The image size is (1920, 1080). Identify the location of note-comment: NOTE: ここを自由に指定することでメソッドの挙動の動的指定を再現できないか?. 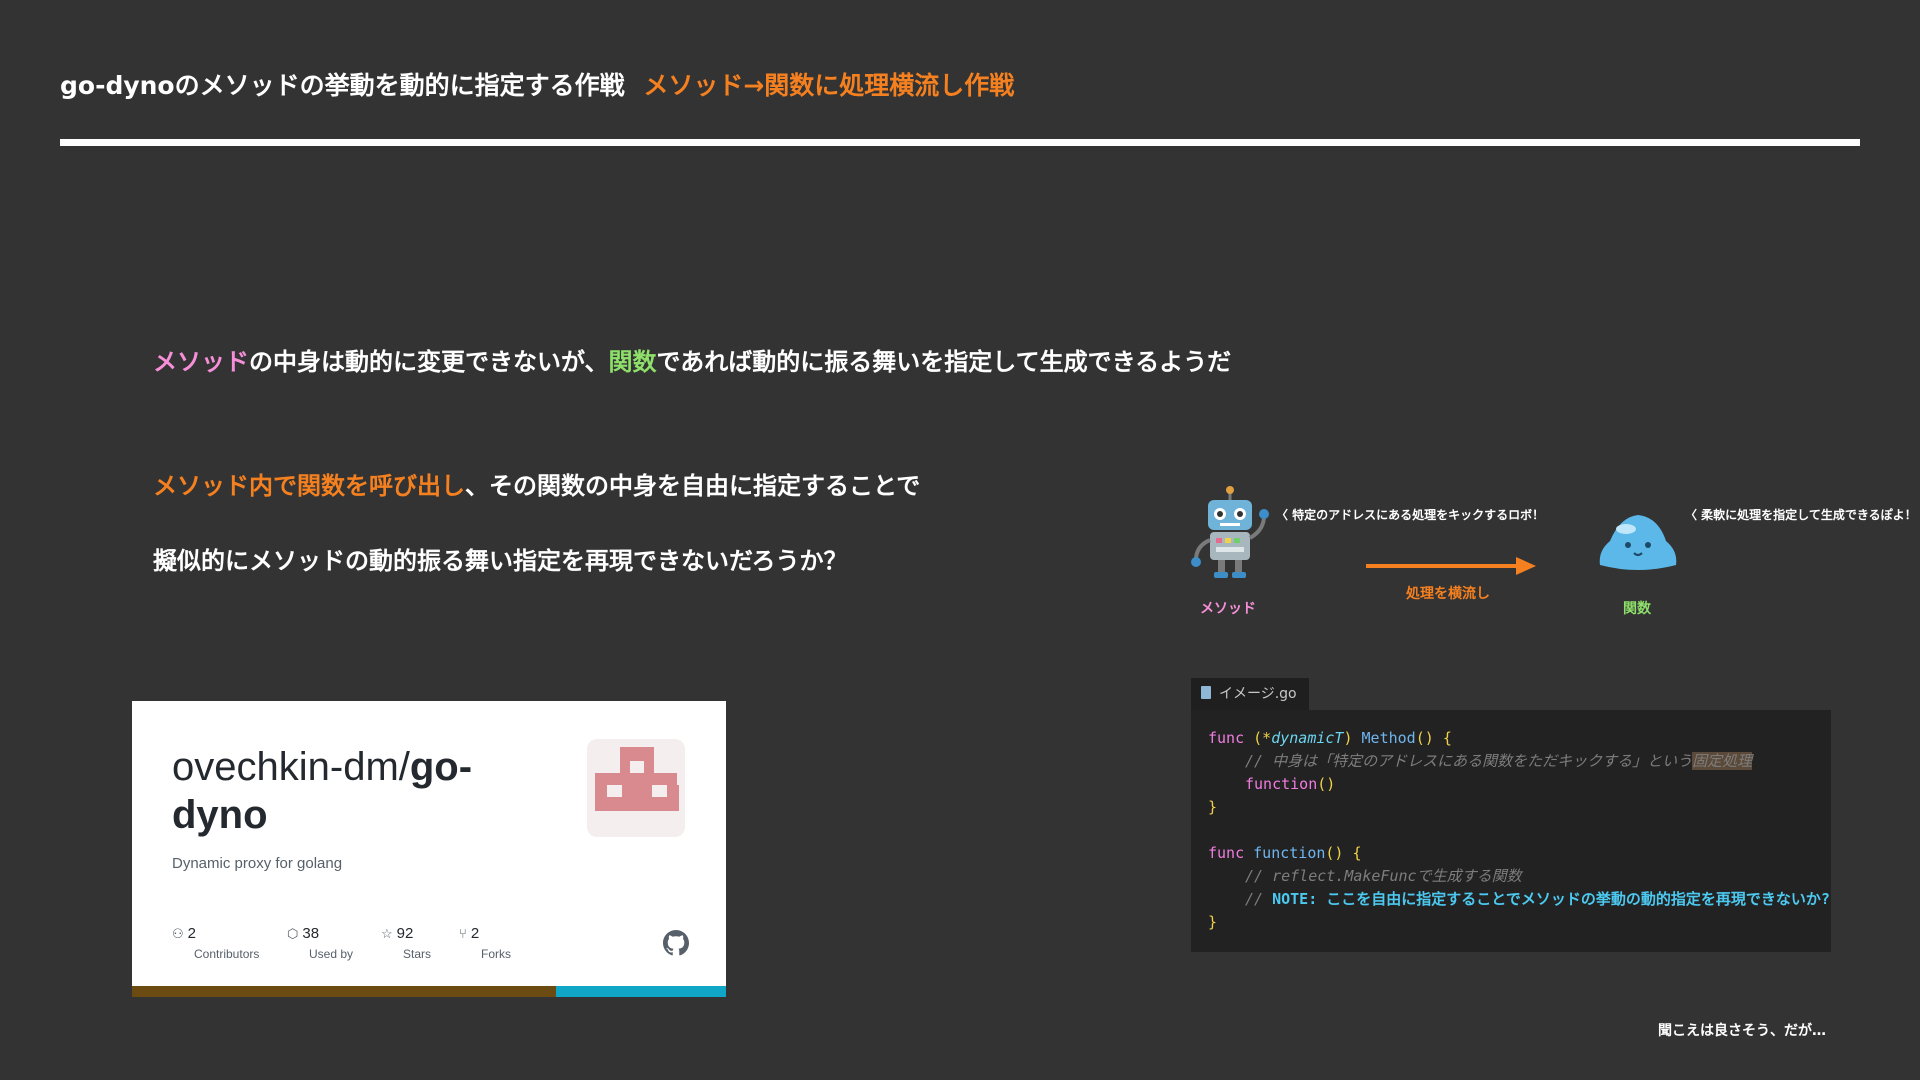
(1551, 899).